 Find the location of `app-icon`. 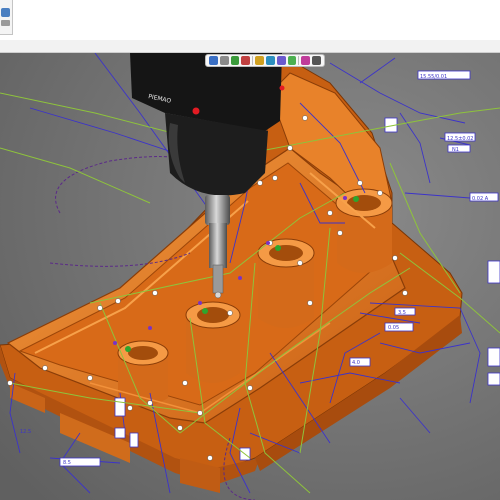

app-icon is located at coordinates (5, 12).